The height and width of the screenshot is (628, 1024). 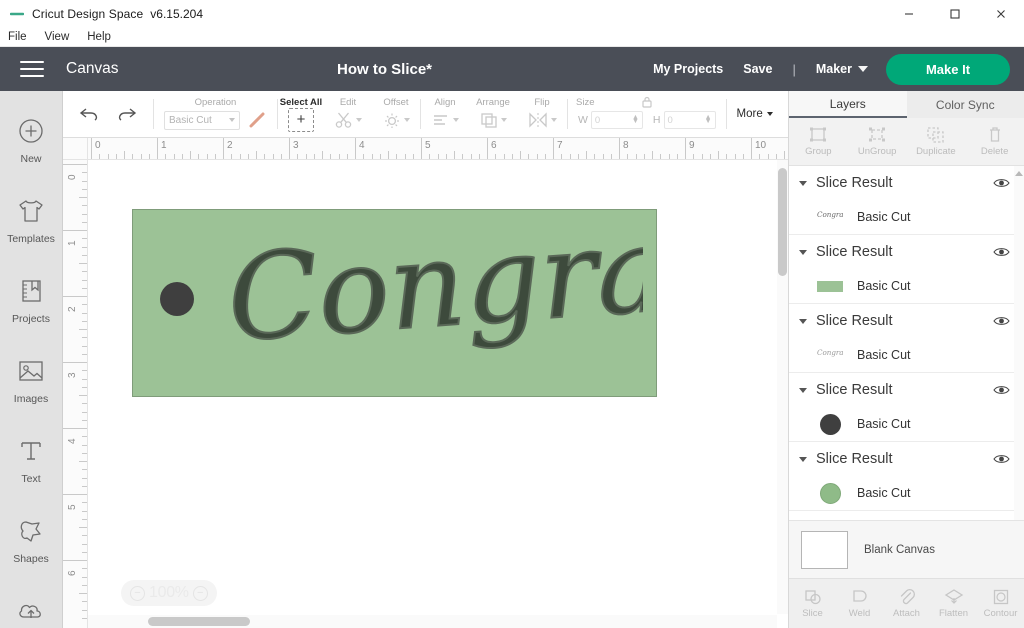 I want to click on sidebar-item-text: Text, so click(x=31, y=459).